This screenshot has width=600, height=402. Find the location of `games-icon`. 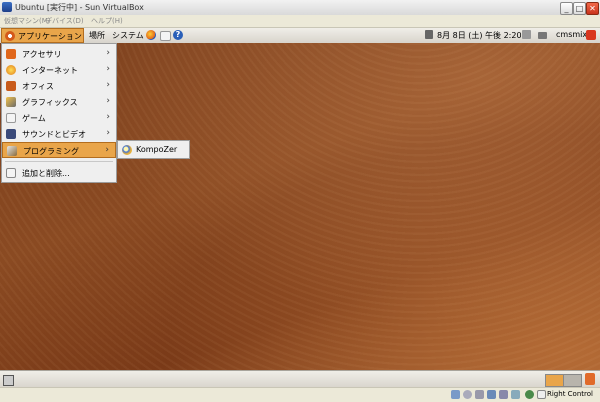

games-icon is located at coordinates (11, 118).